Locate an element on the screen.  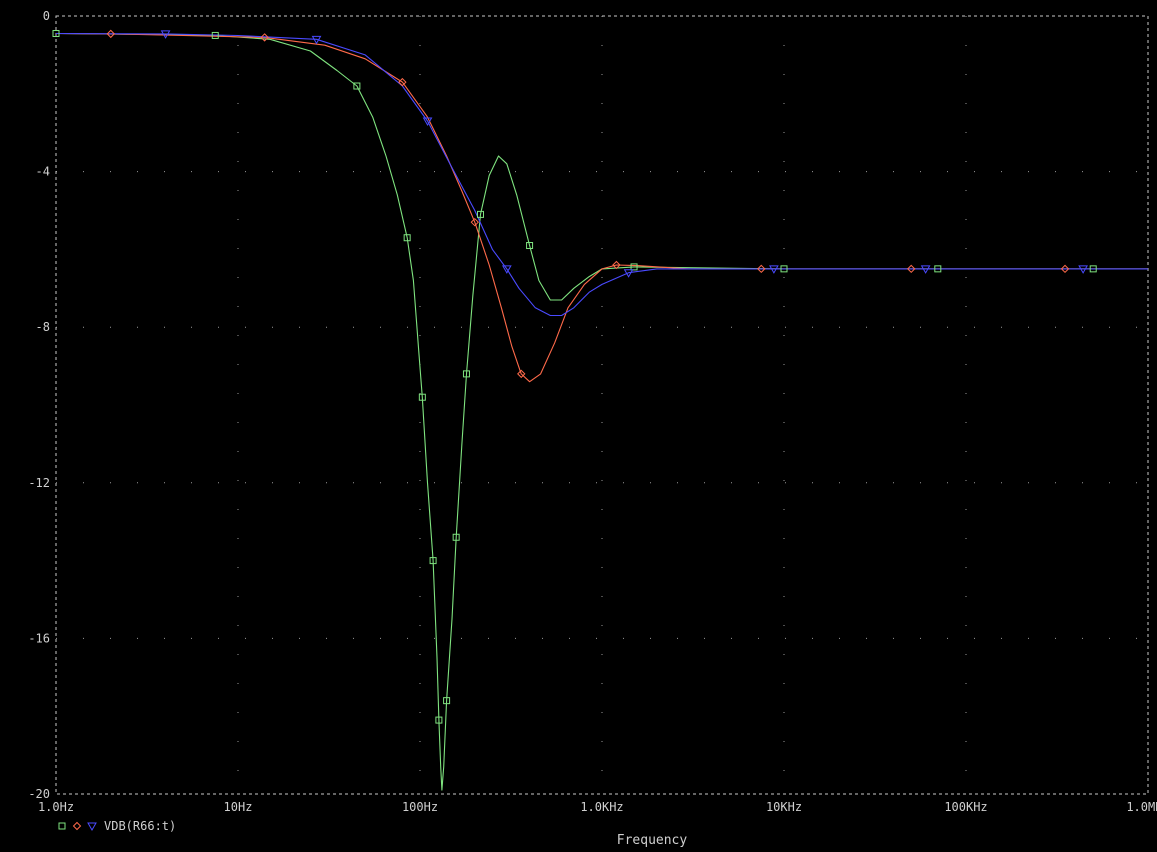
x-tick-label: 1.0MHz is located at coordinates (1141, 807).